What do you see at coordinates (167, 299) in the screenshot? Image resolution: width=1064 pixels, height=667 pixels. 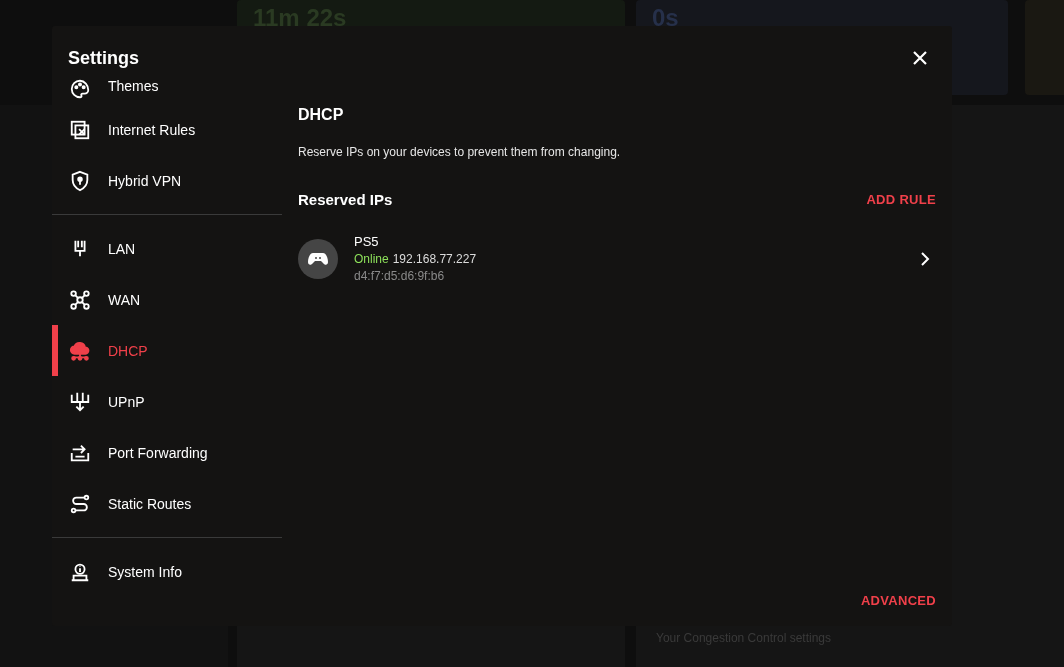 I see `sidebar-item: WAN` at bounding box center [167, 299].